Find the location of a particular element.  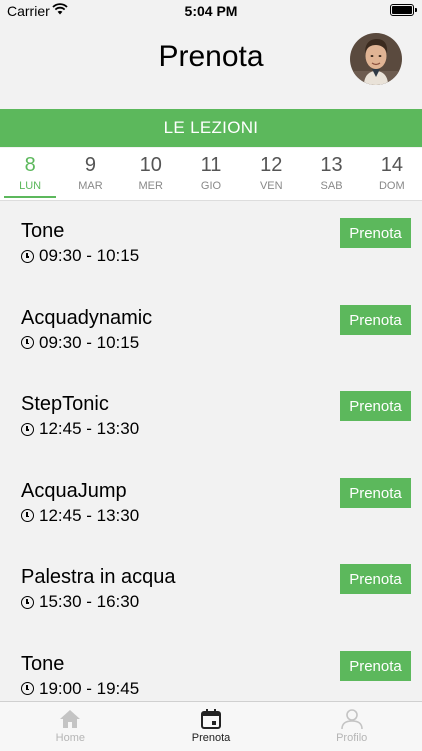

tab-home: Home is located at coordinates (70, 726).